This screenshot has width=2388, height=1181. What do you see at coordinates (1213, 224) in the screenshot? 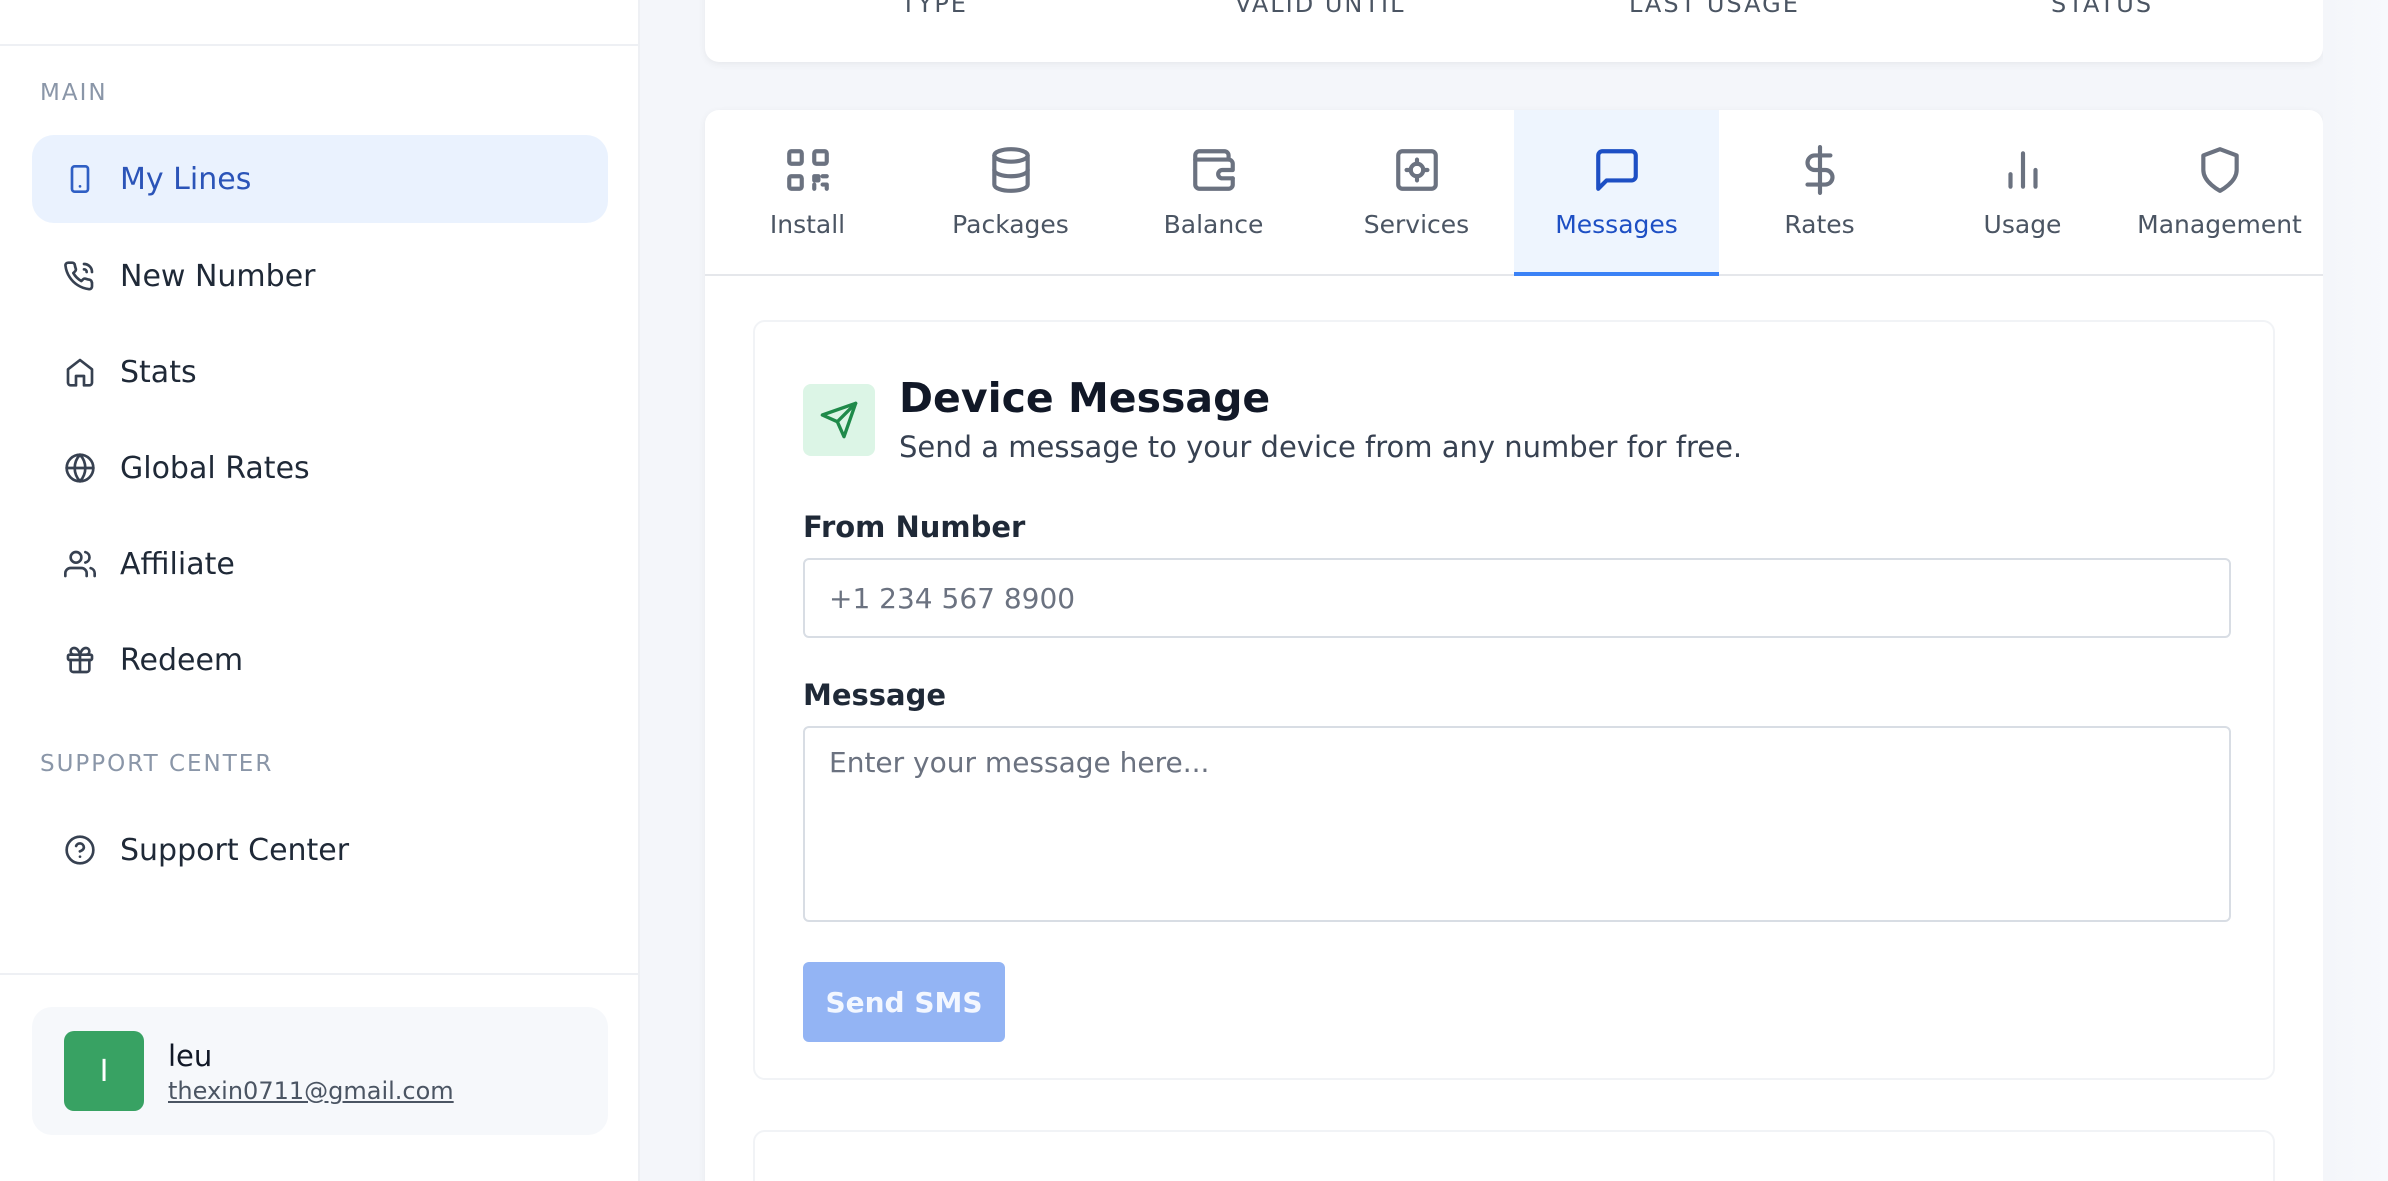
I see `tab-label: Balance` at bounding box center [1213, 224].